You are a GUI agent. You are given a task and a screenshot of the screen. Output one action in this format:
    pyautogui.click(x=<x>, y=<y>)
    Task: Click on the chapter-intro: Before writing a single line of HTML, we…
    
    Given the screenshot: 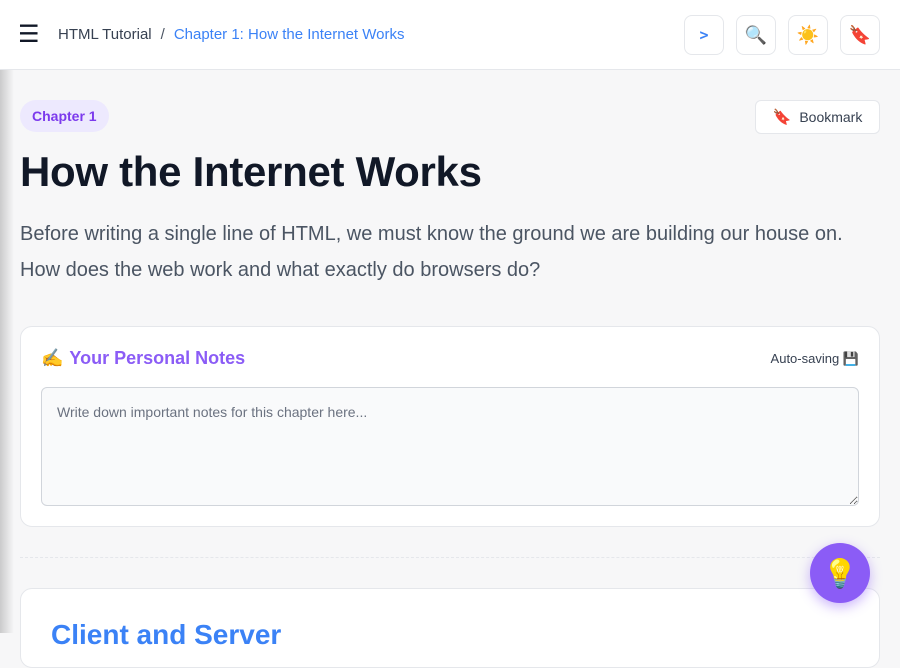 What is the action you would take?
    pyautogui.click(x=431, y=252)
    